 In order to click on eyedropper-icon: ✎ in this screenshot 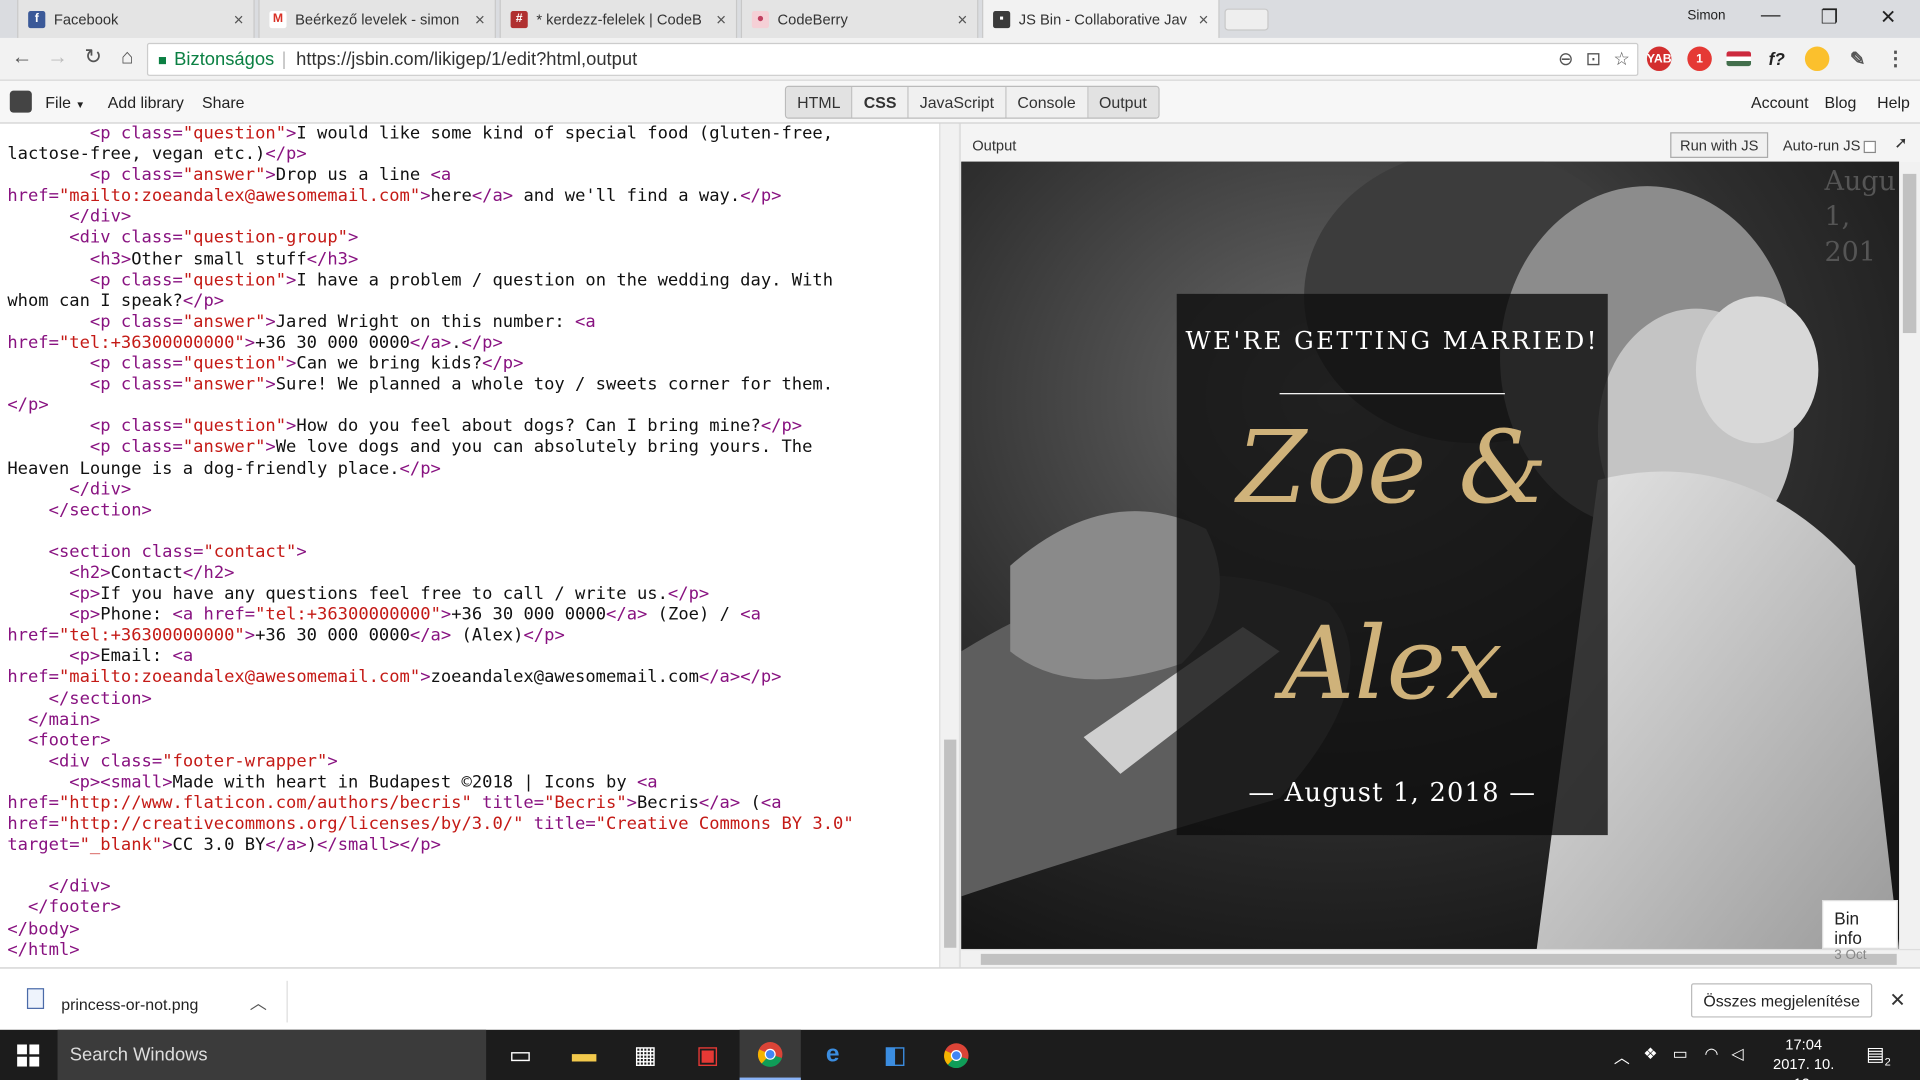, I will do `click(1857, 59)`.